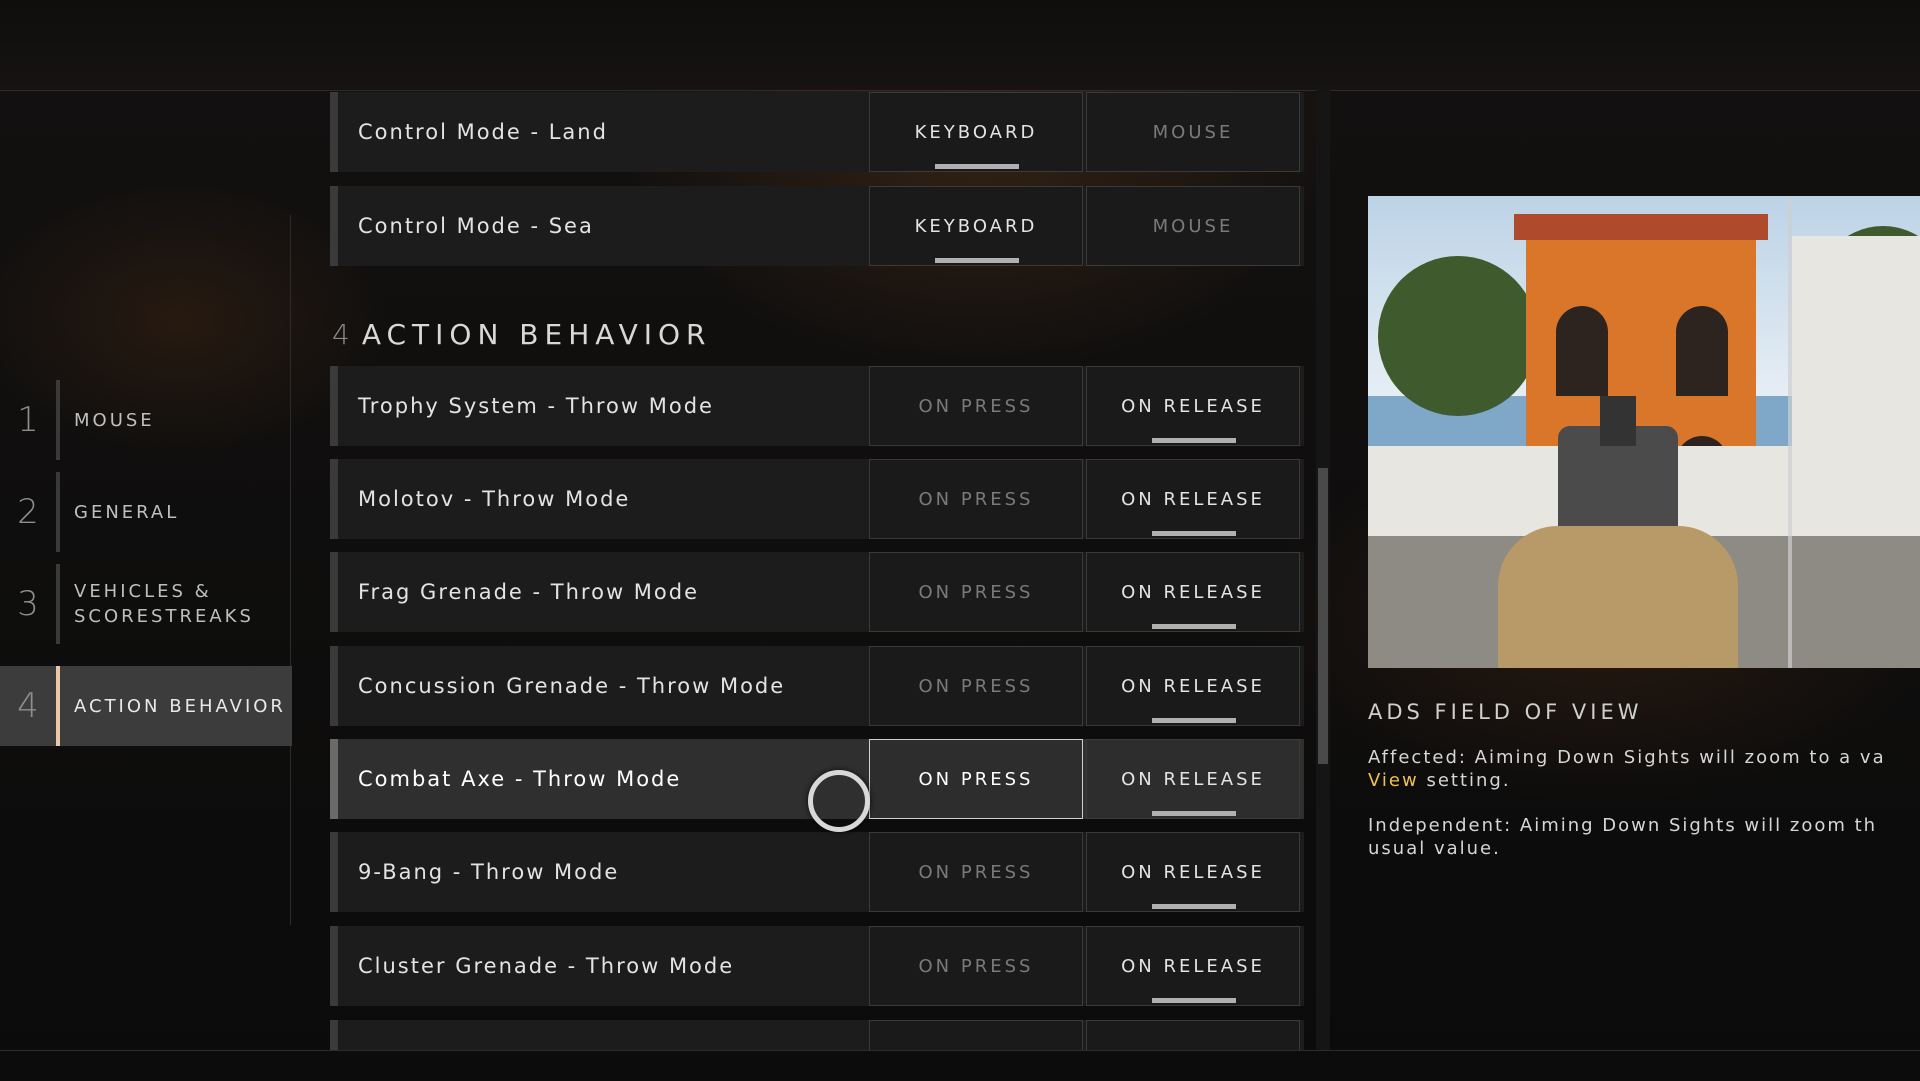 This screenshot has height=1081, width=1920. Describe the element at coordinates (960, 1065) in the screenshot. I see `bottom-bar` at that location.